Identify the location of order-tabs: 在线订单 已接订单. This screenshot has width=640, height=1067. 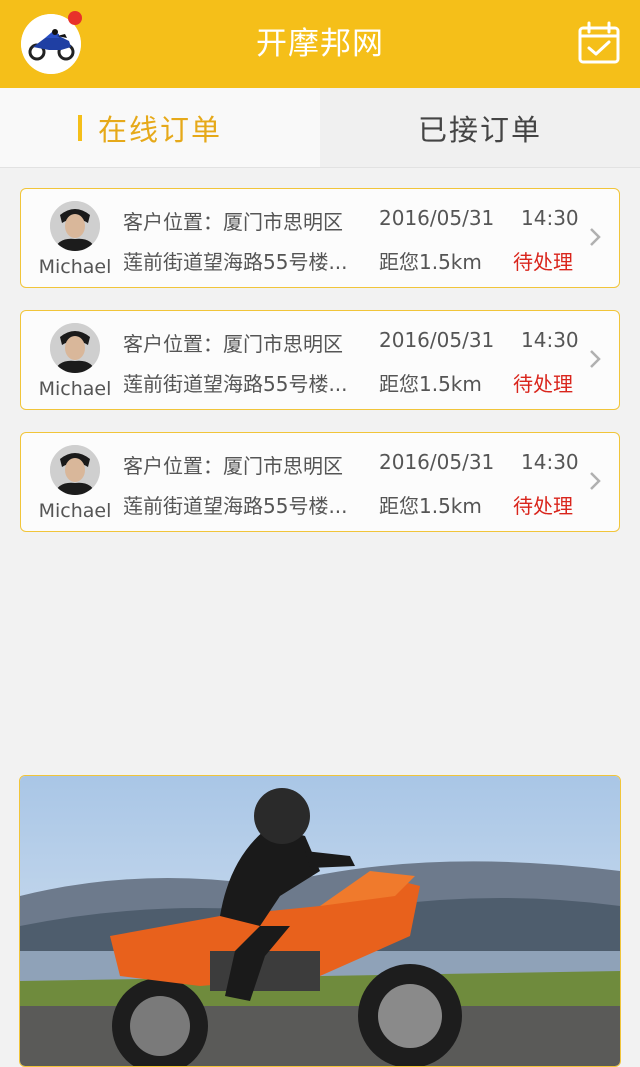
(320, 128).